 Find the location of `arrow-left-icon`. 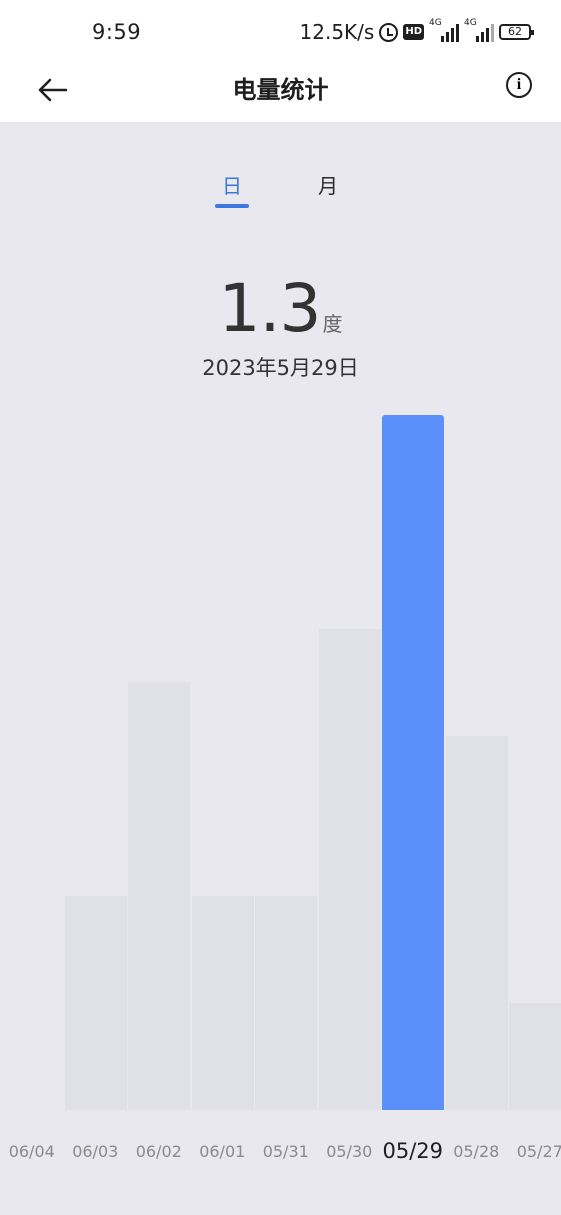

arrow-left-icon is located at coordinates (53, 90).